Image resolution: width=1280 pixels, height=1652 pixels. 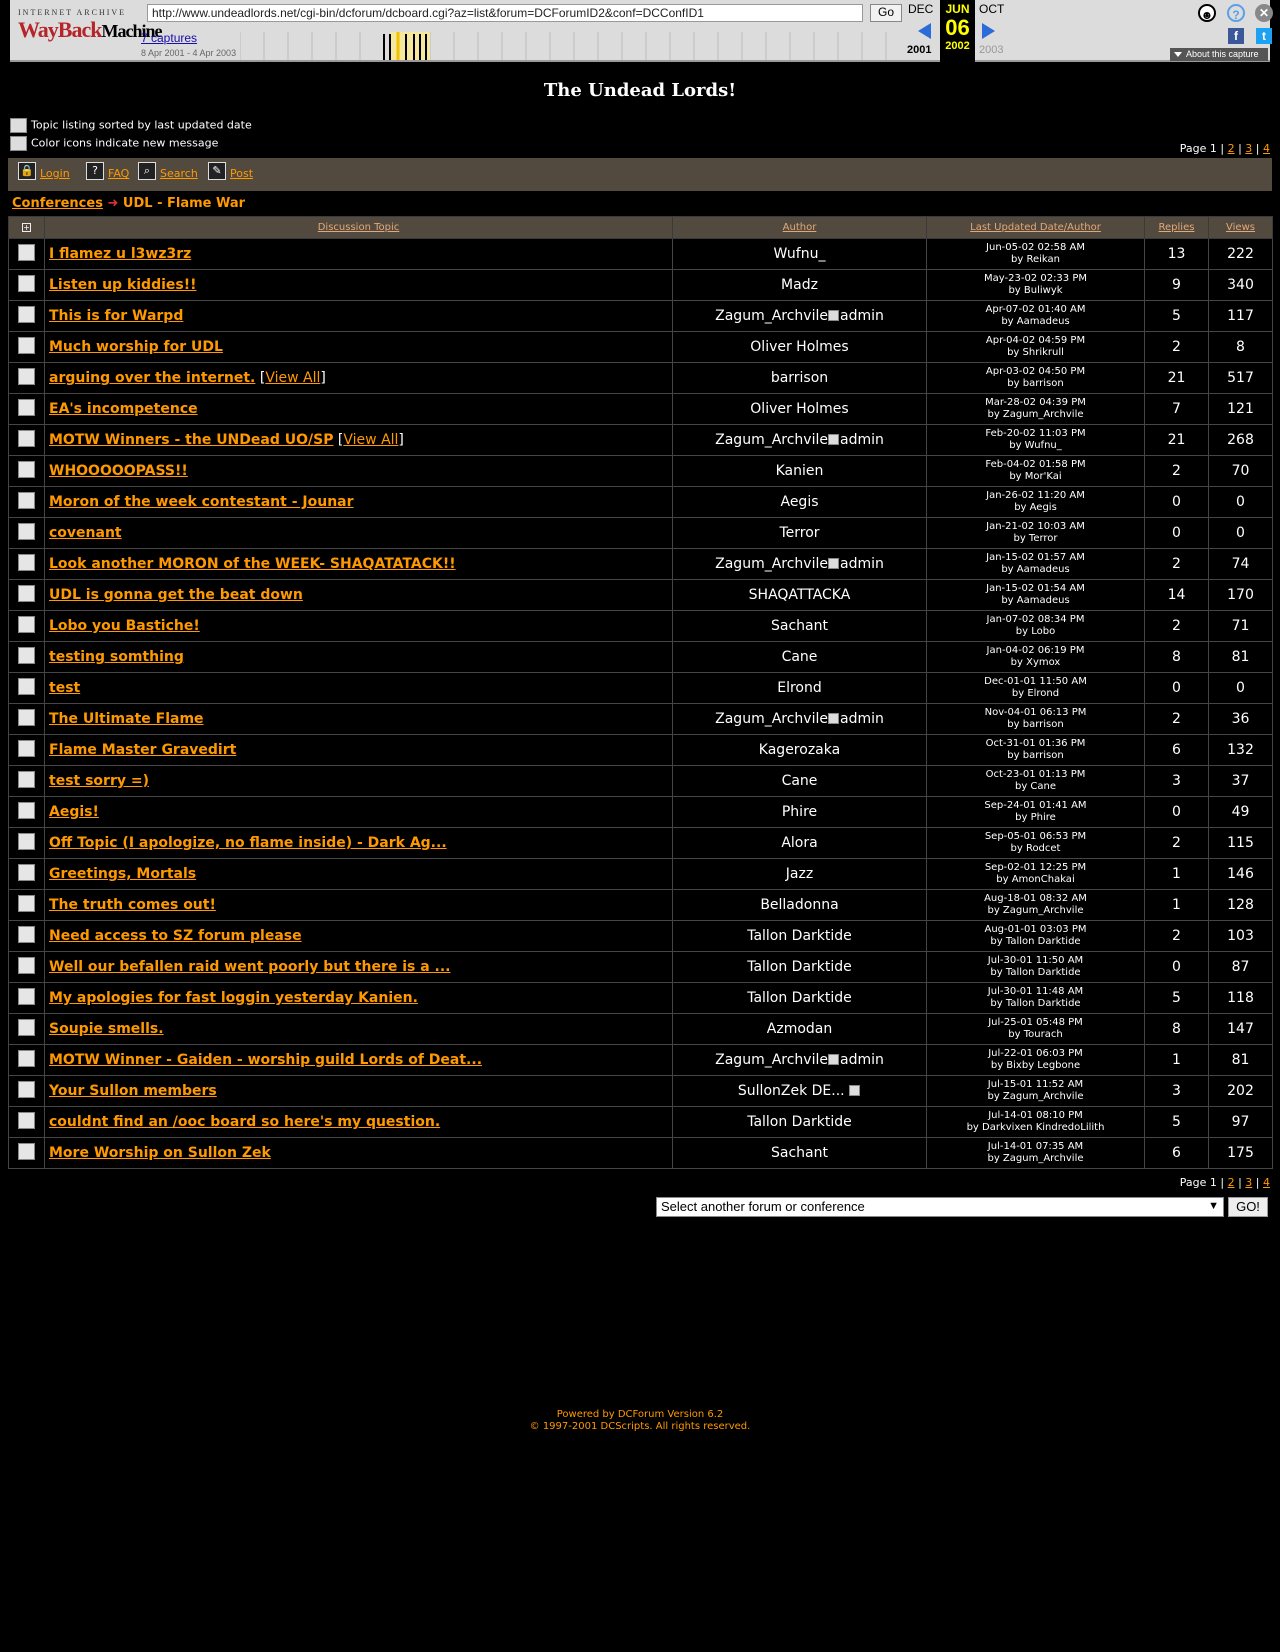 What do you see at coordinates (1035, 371) in the screenshot?
I see `last-updated-date: Apr-03-02 04:50 PM` at bounding box center [1035, 371].